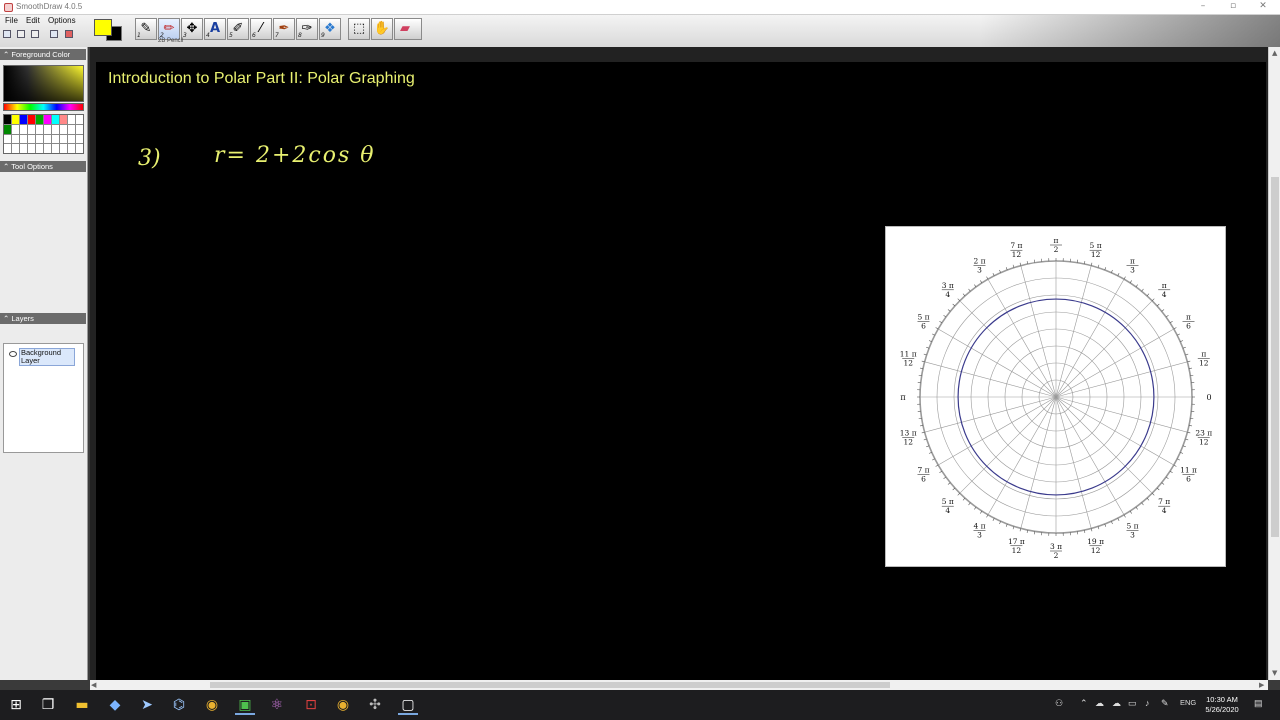 This screenshot has width=1280, height=720. Describe the element at coordinates (93, 685) in the screenshot. I see `scroll-left-icon: ◀` at that location.